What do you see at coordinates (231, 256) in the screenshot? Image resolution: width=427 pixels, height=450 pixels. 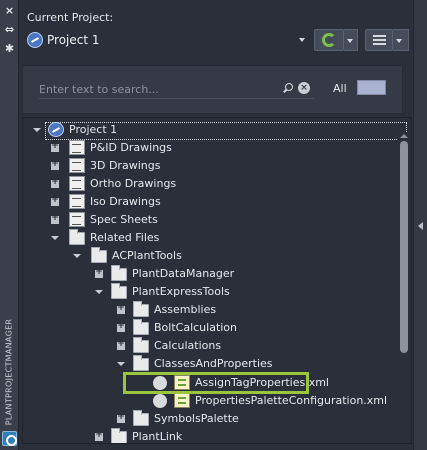 I see `tree-node-acplanttools: ACPlantTools` at bounding box center [231, 256].